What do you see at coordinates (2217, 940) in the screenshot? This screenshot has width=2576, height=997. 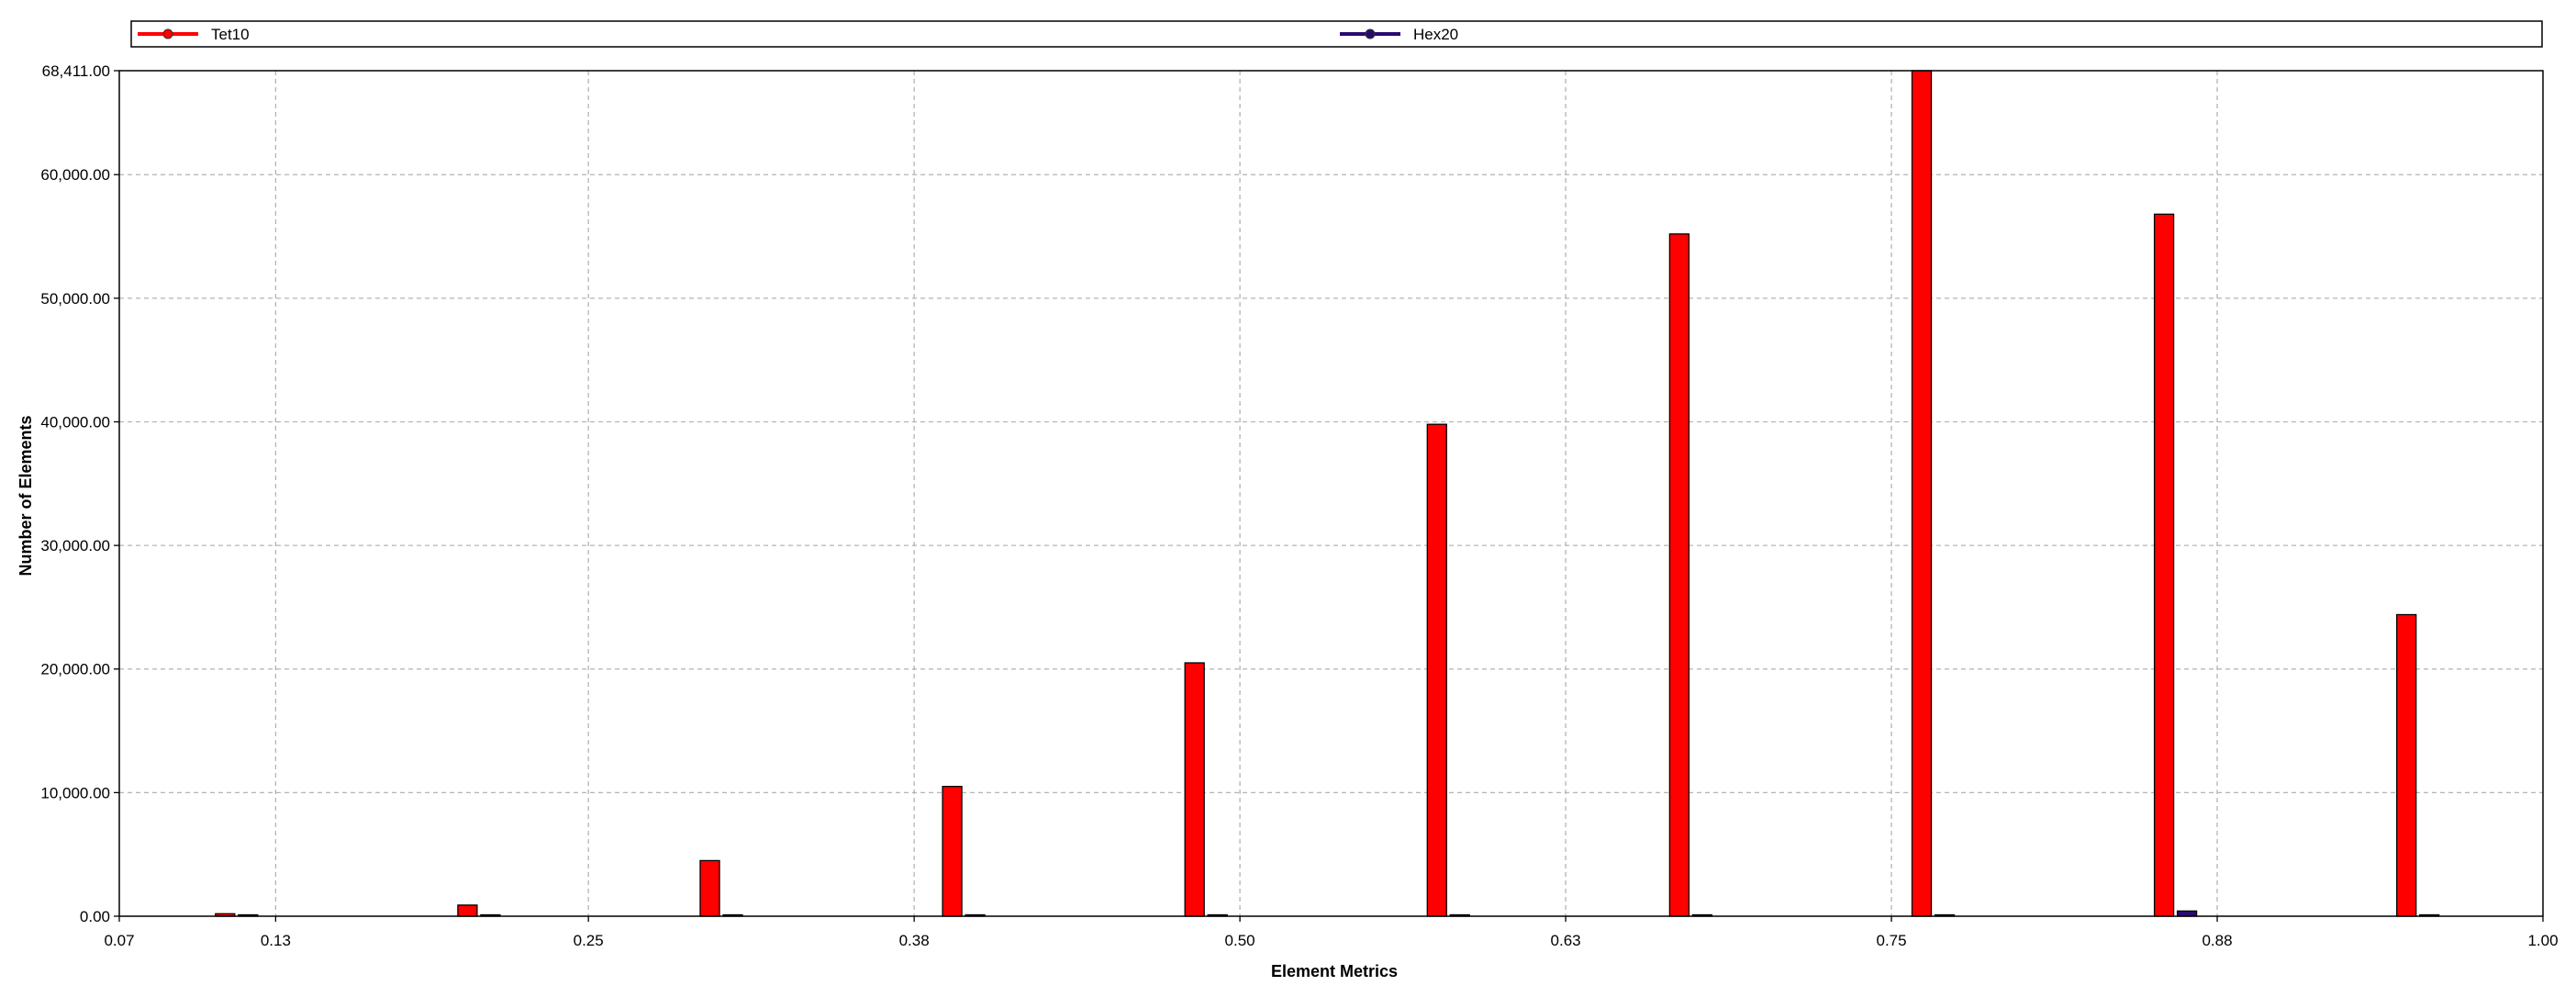 I see `x-tick-label-7: 0.88` at bounding box center [2217, 940].